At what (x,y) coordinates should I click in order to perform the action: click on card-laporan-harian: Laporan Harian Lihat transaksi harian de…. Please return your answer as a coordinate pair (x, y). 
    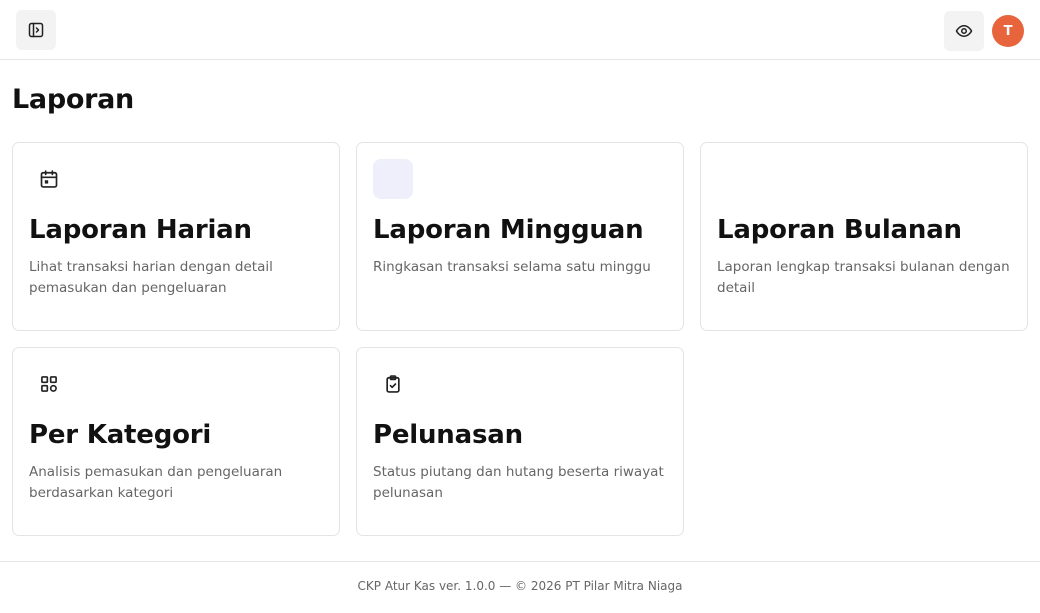
    Looking at the image, I should click on (176, 236).